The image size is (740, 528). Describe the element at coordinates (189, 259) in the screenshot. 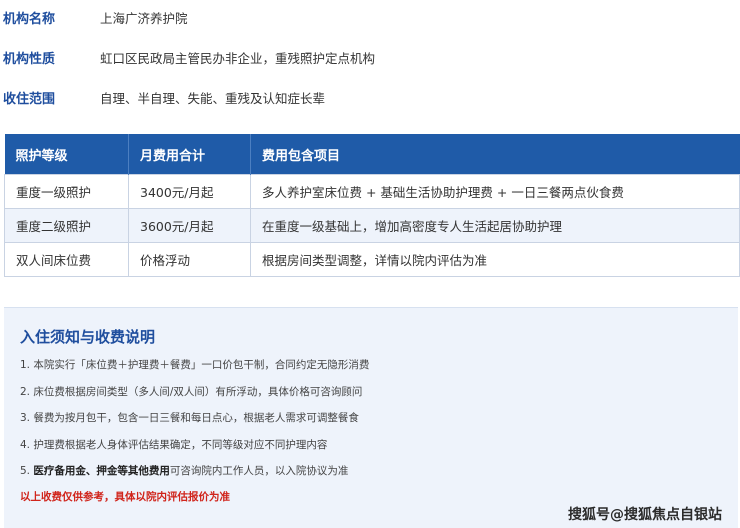

I see `table-cell: 价格浮动` at that location.